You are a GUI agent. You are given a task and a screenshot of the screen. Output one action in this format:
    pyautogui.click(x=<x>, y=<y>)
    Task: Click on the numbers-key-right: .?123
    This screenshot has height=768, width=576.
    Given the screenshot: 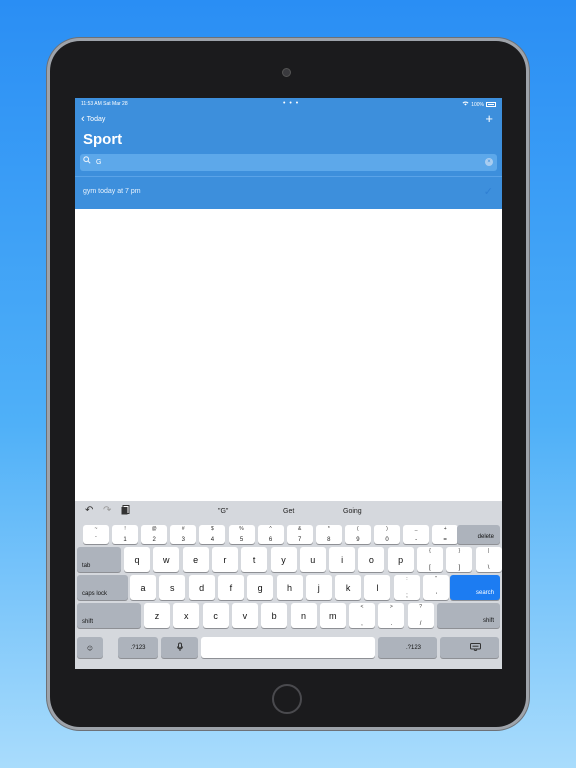 What is the action you would take?
    pyautogui.click(x=407, y=647)
    